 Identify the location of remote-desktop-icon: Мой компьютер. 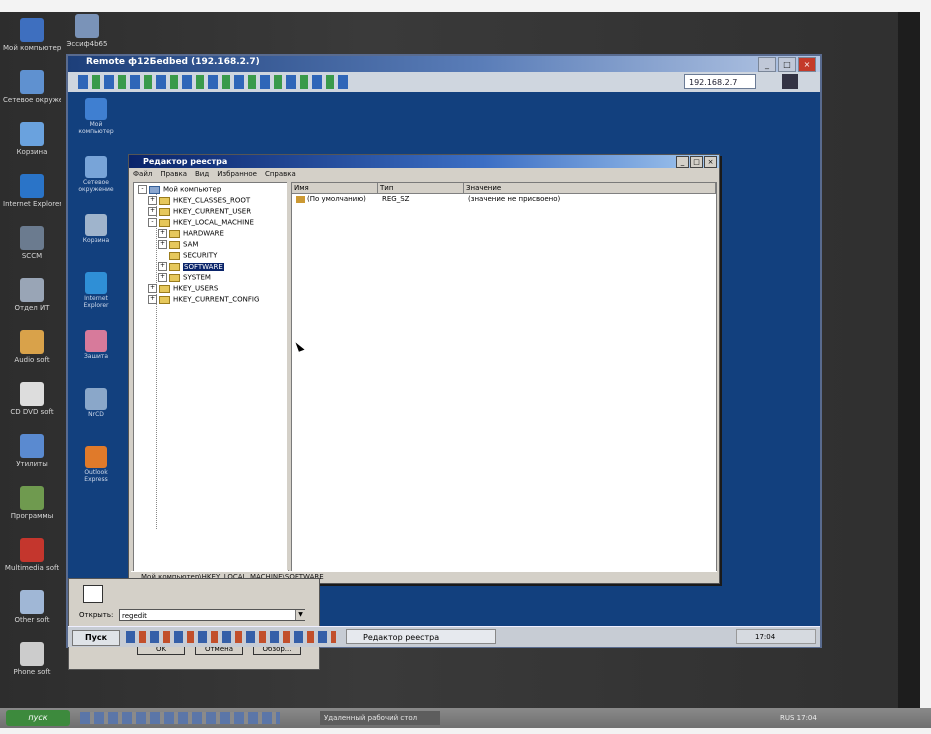
(96, 116).